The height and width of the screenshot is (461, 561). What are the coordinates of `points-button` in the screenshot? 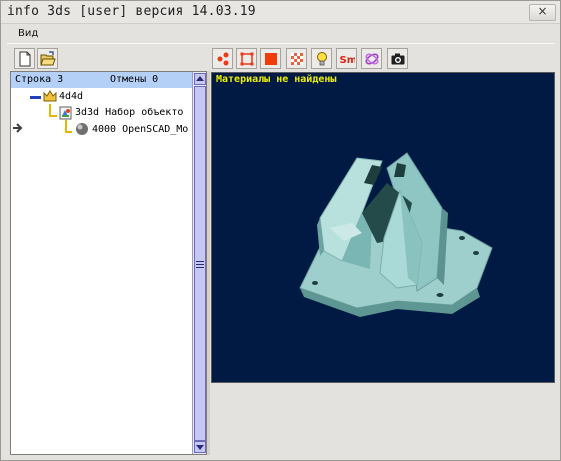 It's located at (222, 58).